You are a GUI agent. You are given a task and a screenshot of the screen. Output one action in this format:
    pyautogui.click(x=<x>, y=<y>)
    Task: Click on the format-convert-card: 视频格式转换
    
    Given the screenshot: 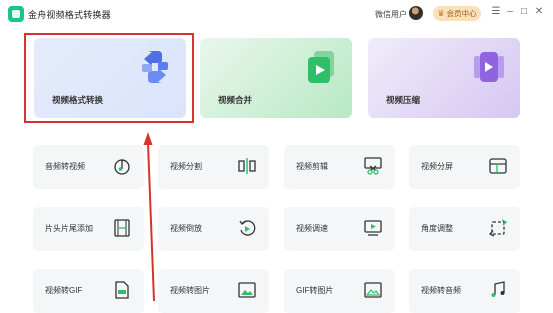 What is the action you would take?
    pyautogui.click(x=110, y=78)
    